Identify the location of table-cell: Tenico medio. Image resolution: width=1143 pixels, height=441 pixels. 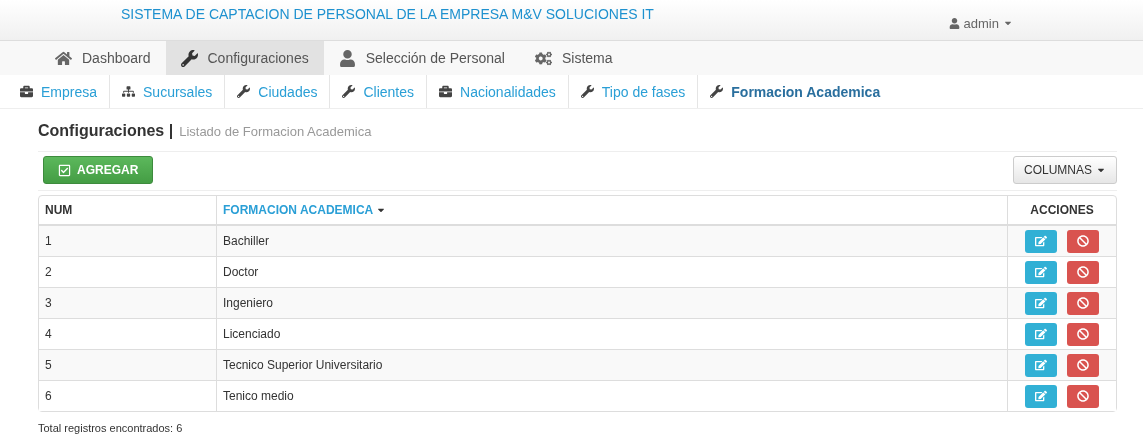
(611, 395).